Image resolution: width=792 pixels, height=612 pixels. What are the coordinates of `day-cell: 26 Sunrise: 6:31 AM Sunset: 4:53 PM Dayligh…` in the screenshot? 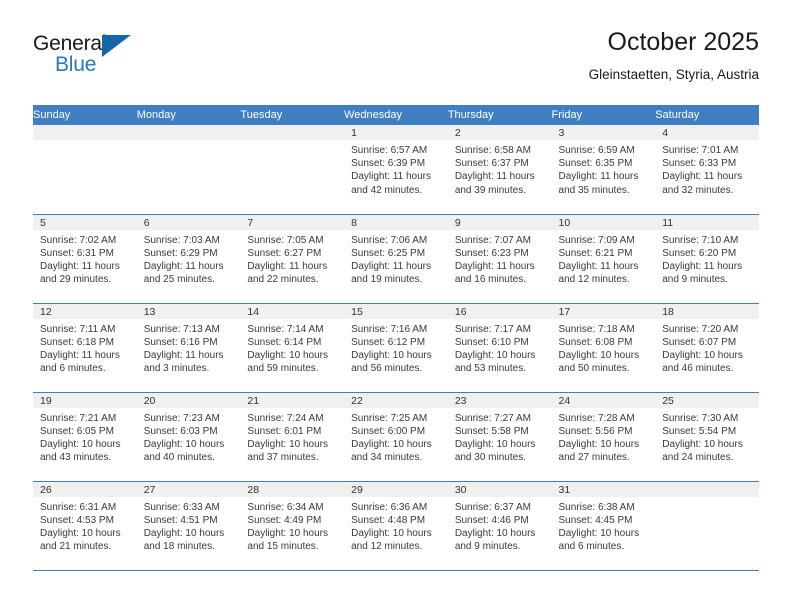 It's located at (85, 525).